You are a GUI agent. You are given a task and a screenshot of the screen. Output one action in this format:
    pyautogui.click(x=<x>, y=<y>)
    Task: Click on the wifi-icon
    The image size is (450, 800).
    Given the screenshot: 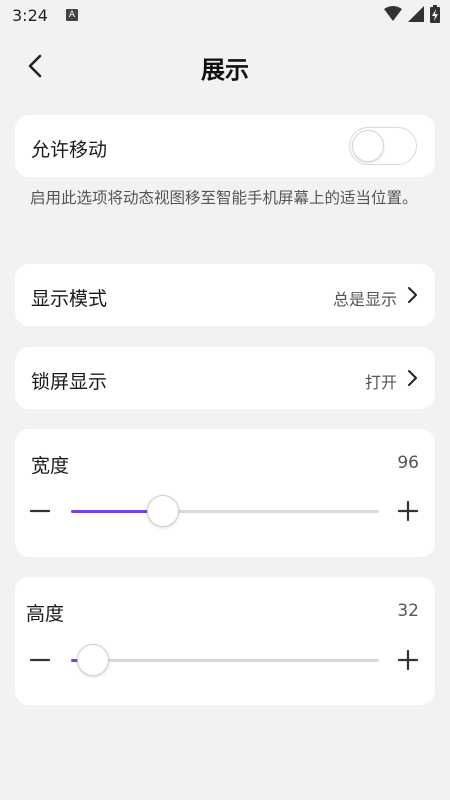 What is the action you would take?
    pyautogui.click(x=393, y=13)
    